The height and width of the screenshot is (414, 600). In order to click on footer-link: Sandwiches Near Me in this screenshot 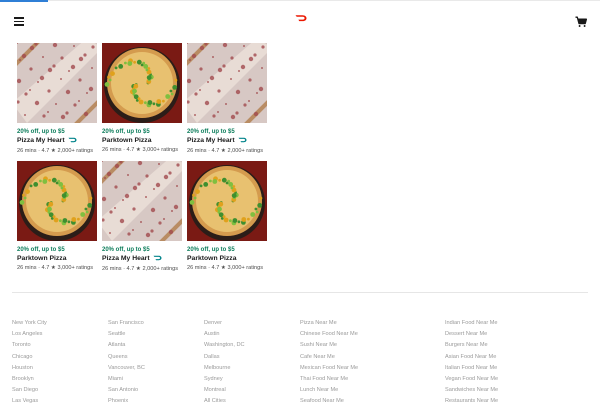, I will do `click(471, 390)`.